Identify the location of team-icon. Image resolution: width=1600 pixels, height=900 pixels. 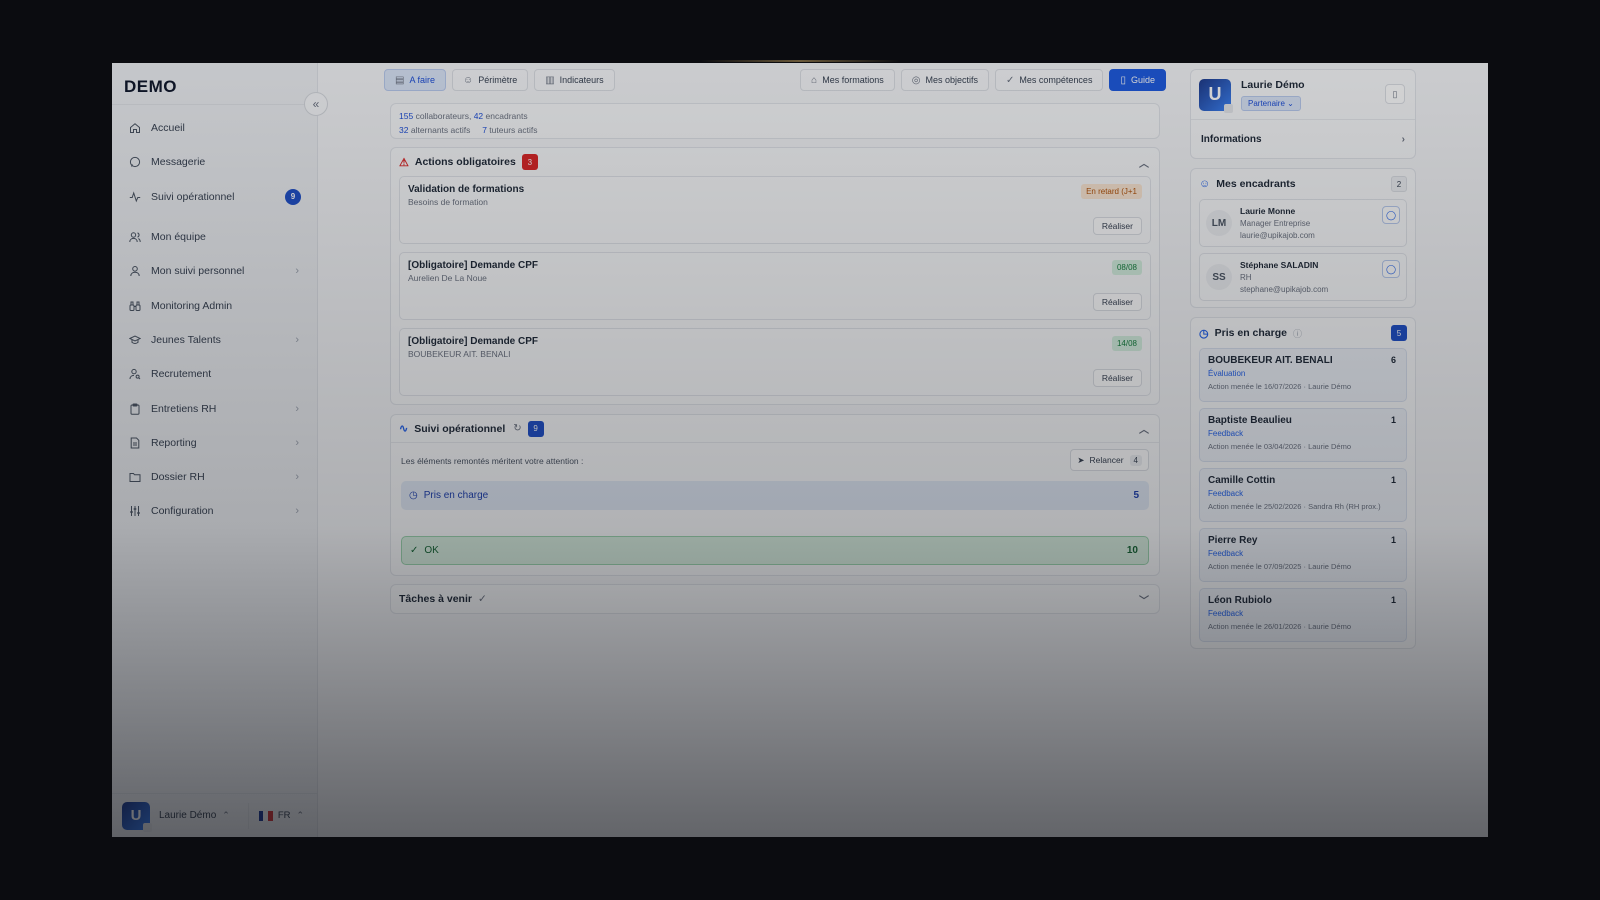
(135, 237).